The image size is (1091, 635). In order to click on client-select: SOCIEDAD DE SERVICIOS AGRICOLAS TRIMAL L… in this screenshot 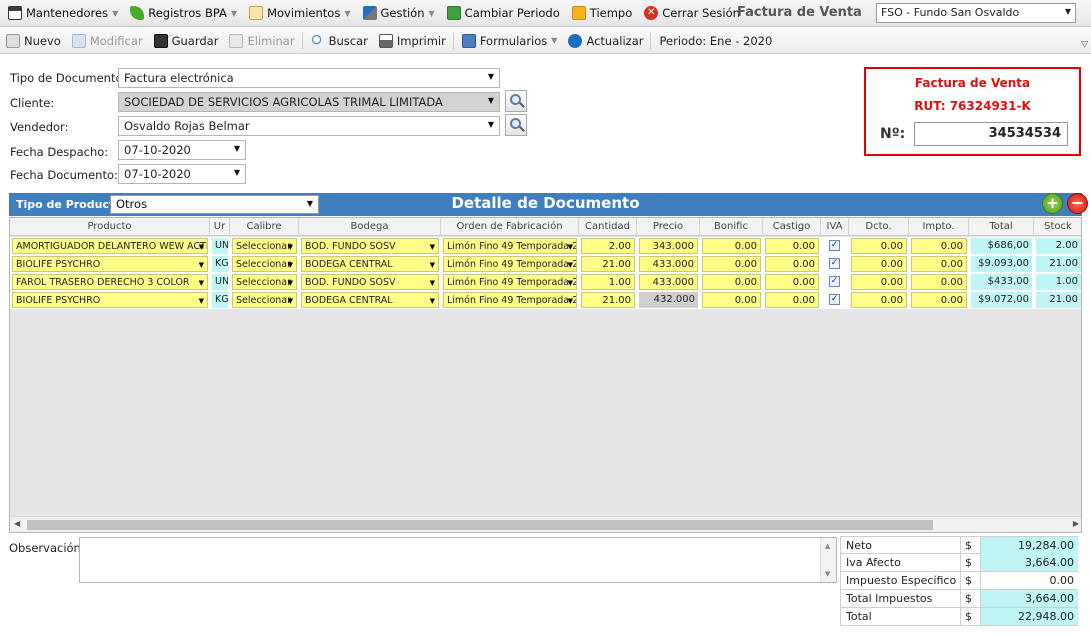, I will do `click(309, 102)`.